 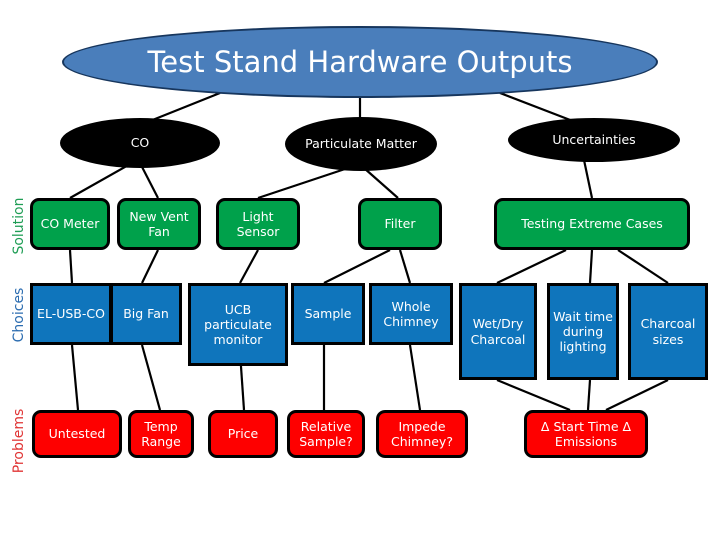 I want to click on node-price: Price, so click(x=243, y=434).